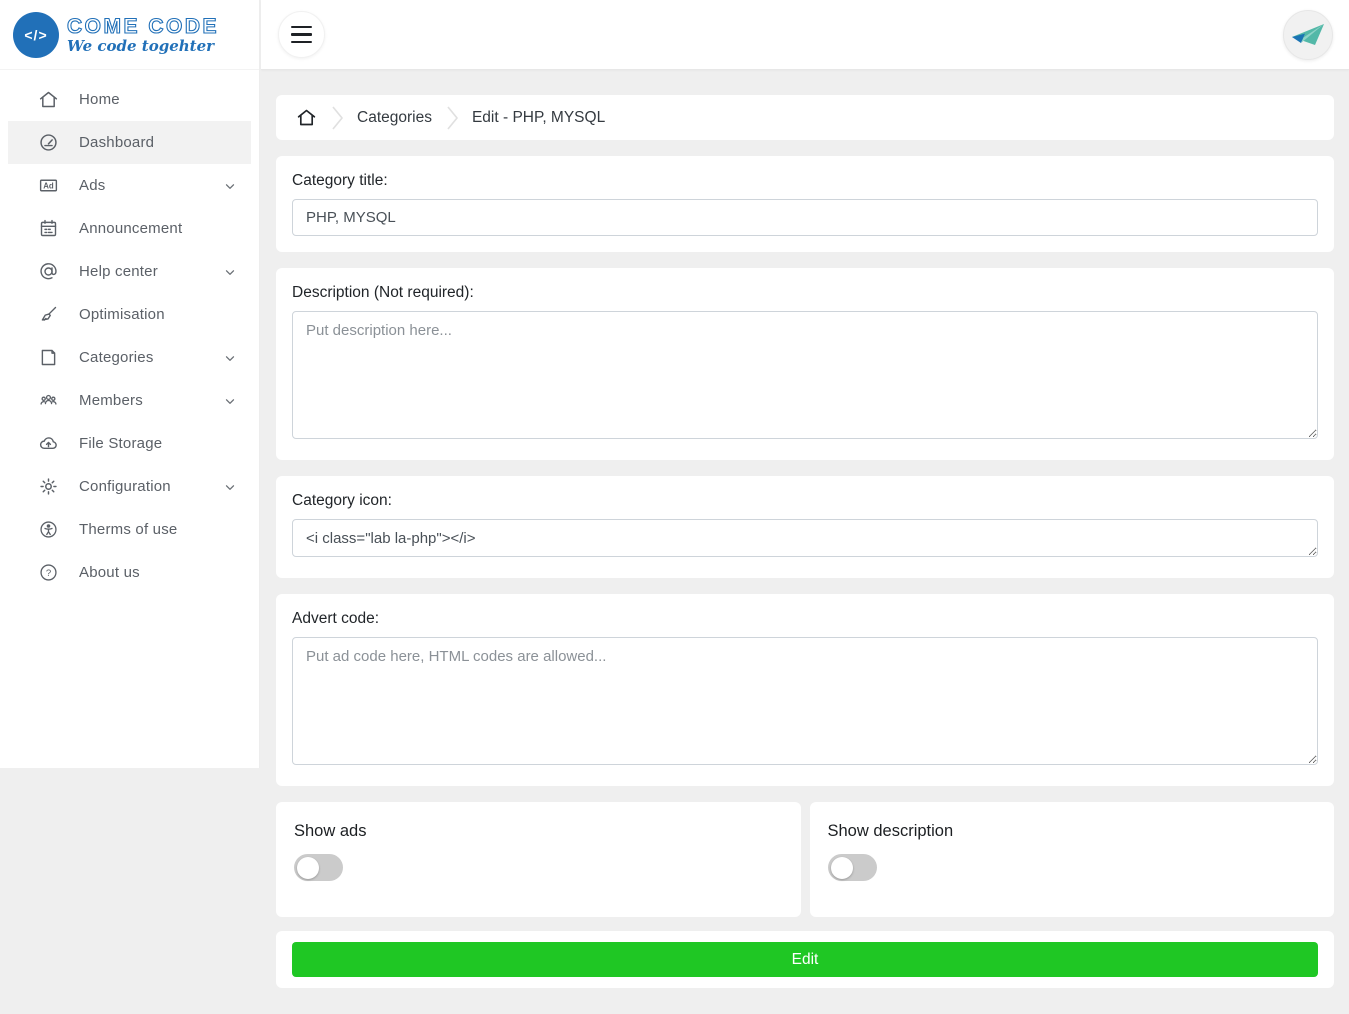  Describe the element at coordinates (36, 34) in the screenshot. I see `brand-logo-icon: </>` at that location.